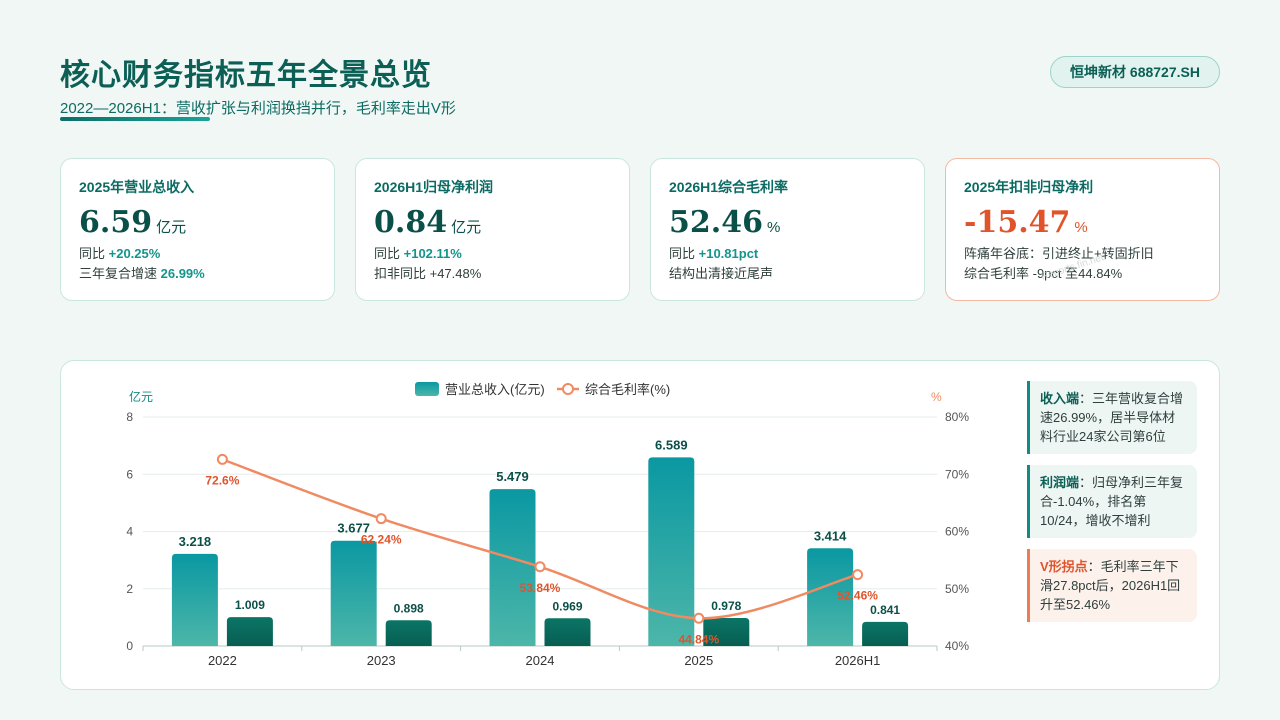 The image size is (1280, 720). What do you see at coordinates (957, 589) in the screenshot?
I see `y-right-tick-label: 50%` at bounding box center [957, 589].